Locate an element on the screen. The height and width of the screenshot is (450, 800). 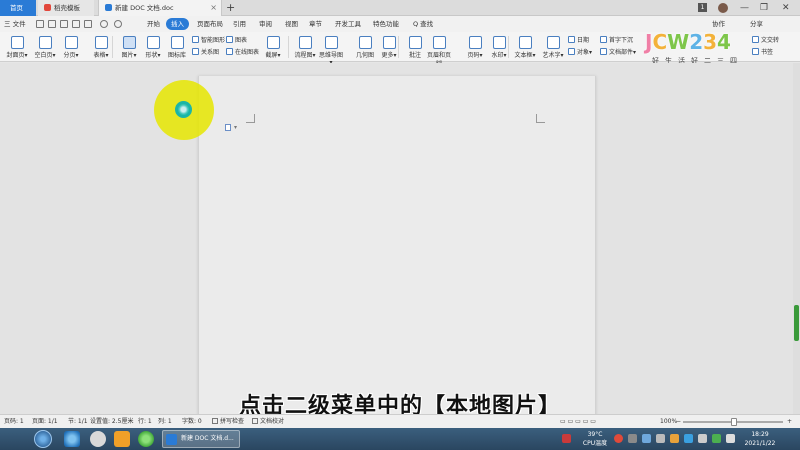
minimize-button: — is located at coordinates (744, 8).